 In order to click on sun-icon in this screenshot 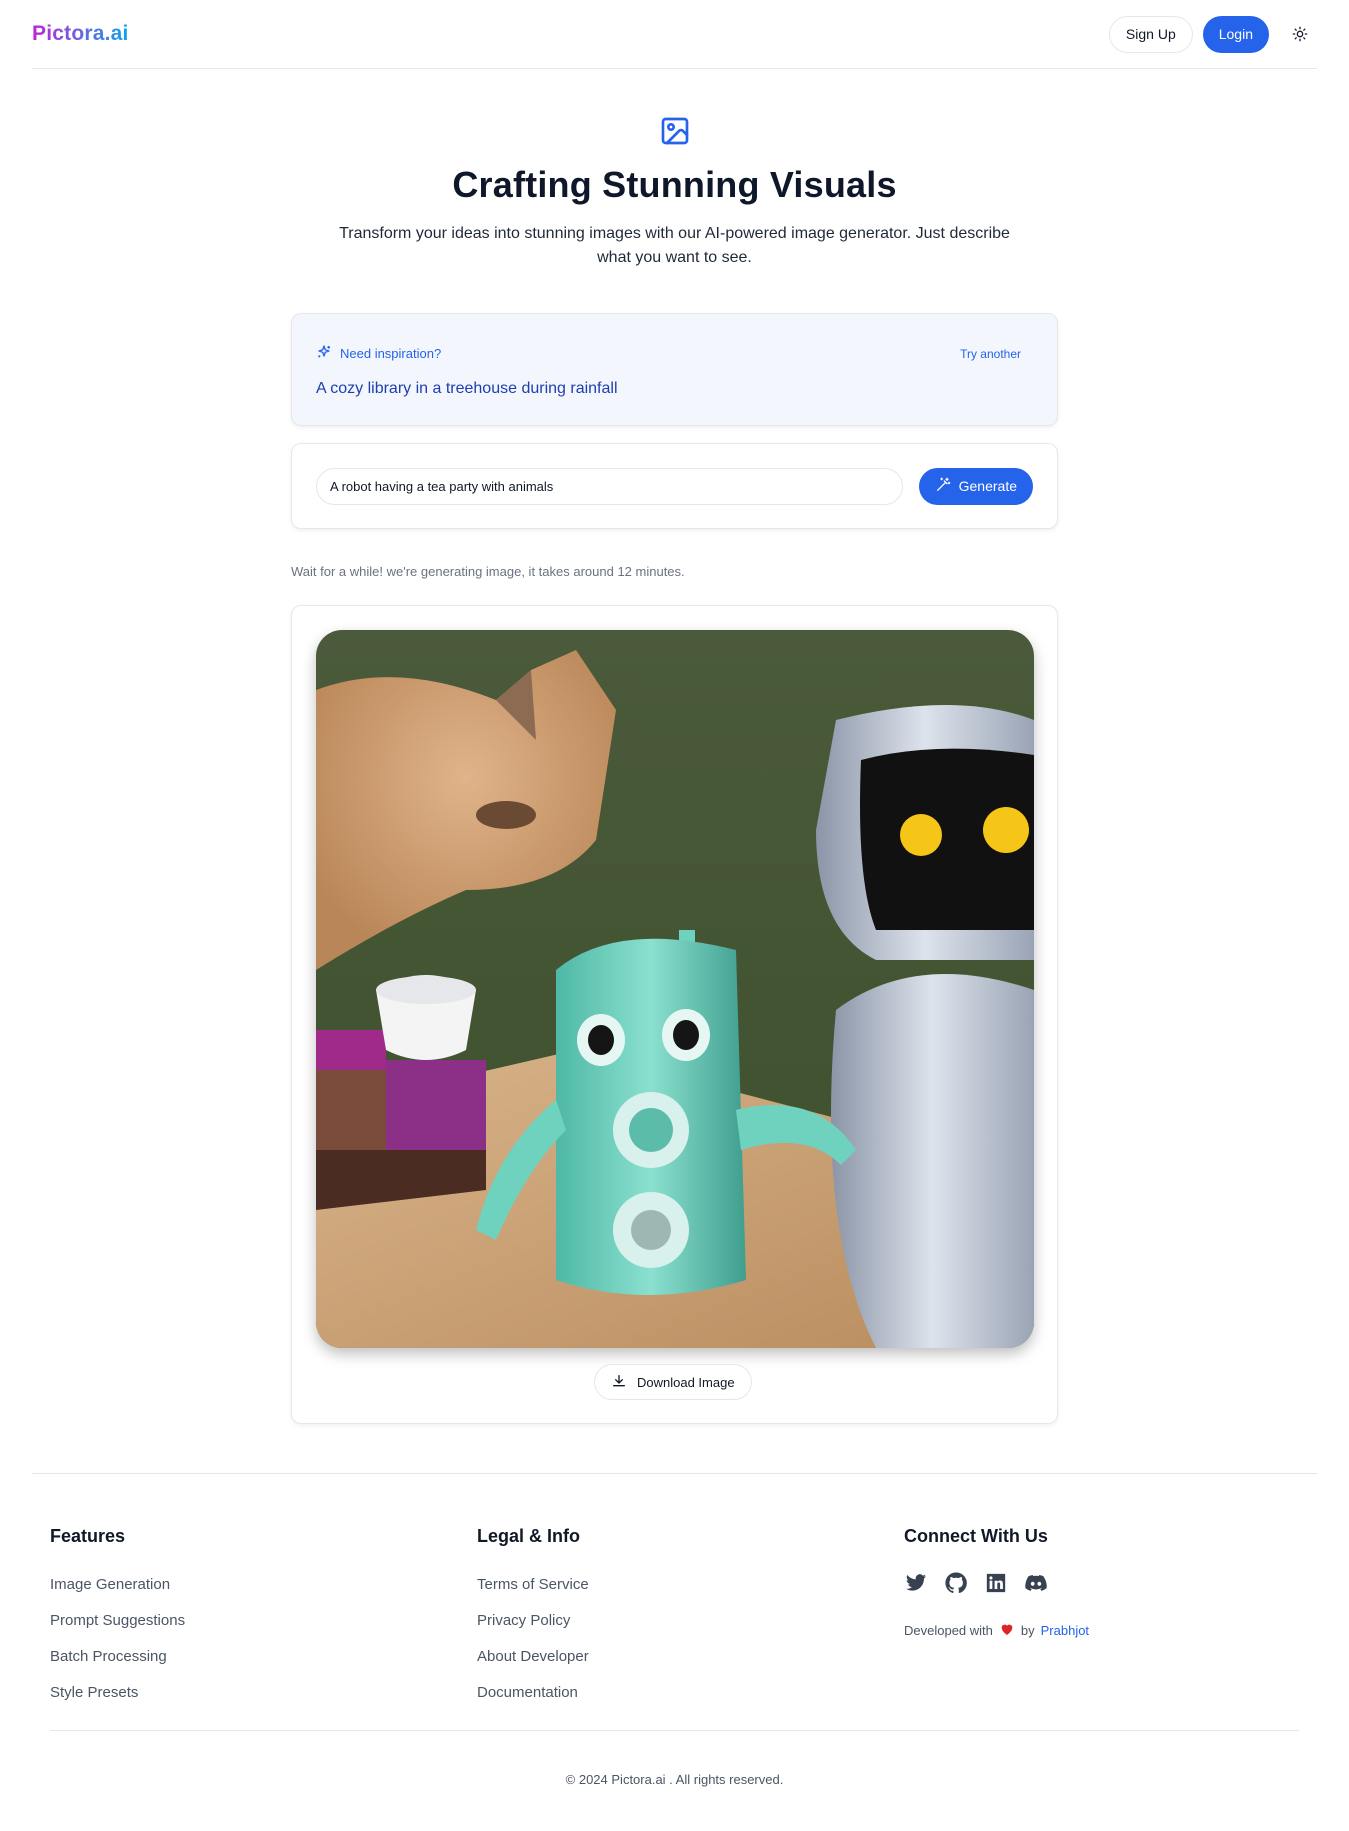, I will do `click(1300, 34)`.